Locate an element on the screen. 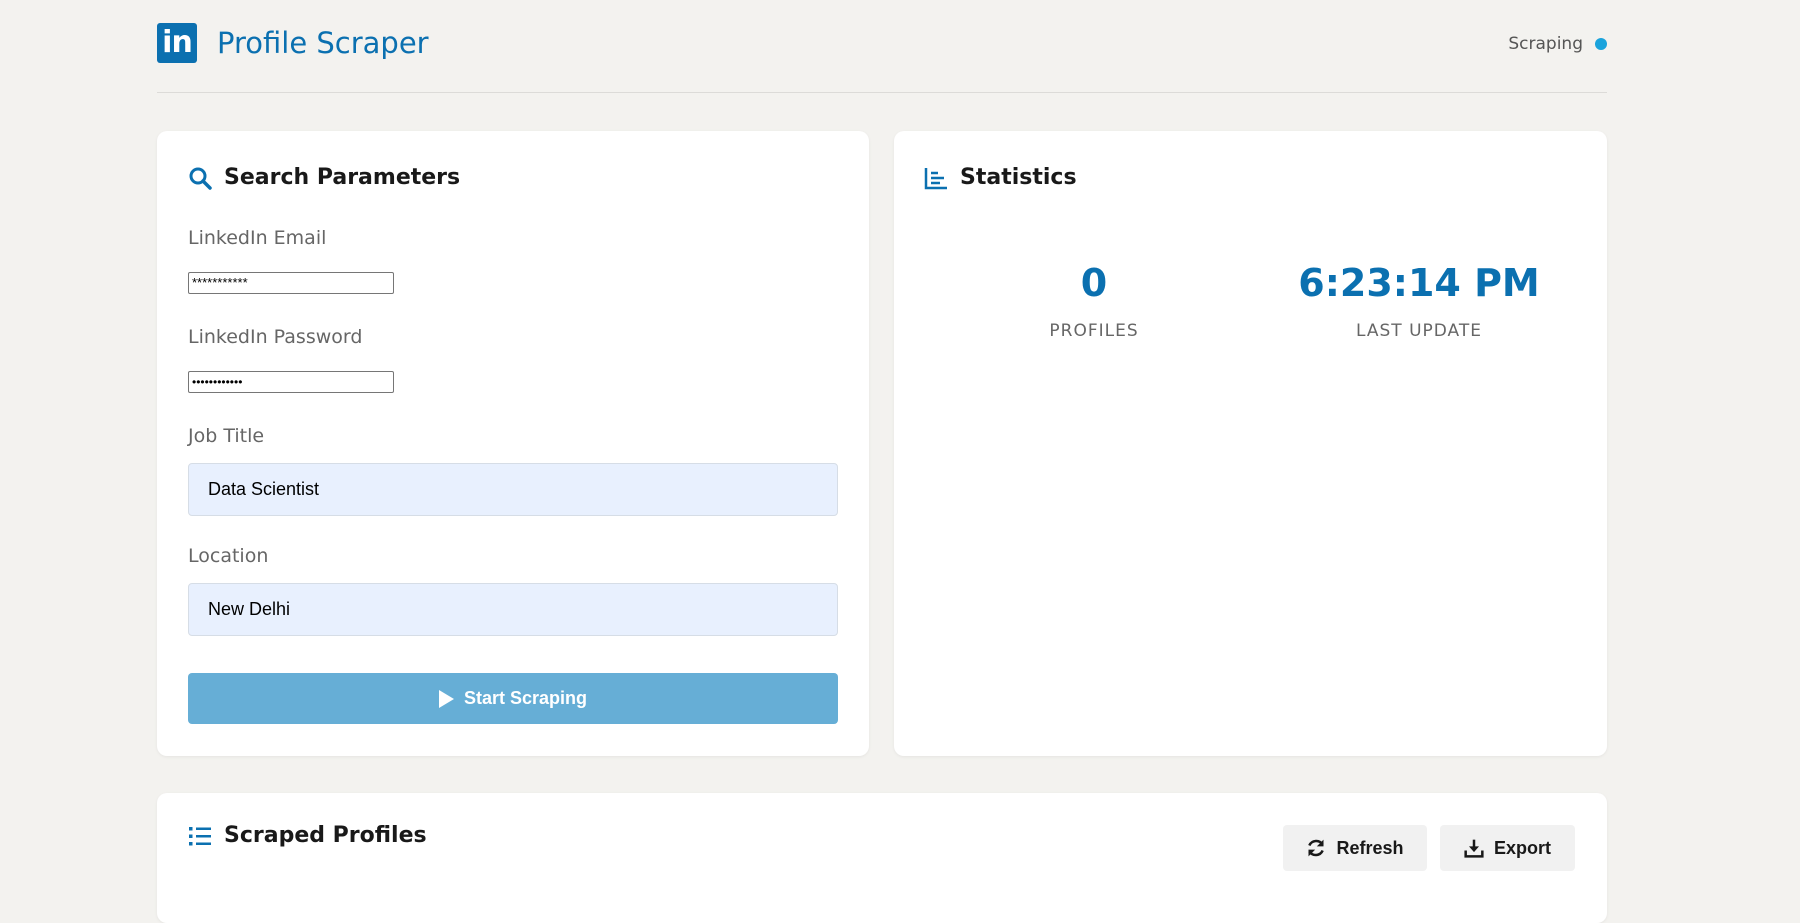 Image resolution: width=1800 pixels, height=923 pixels. location-input: New Delhi is located at coordinates (513, 609).